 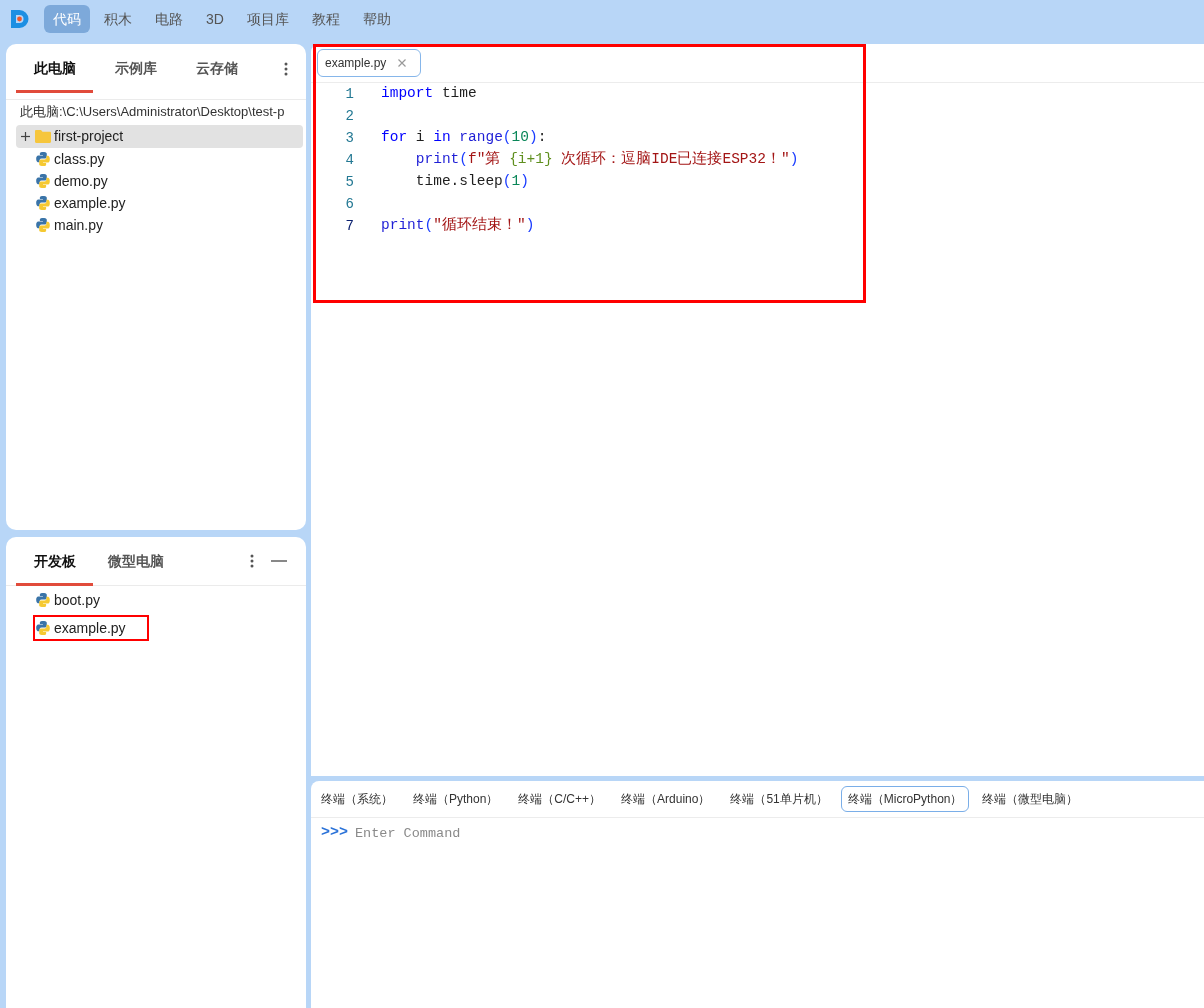 I want to click on menu-item: 帮助, so click(x=376, y=19).